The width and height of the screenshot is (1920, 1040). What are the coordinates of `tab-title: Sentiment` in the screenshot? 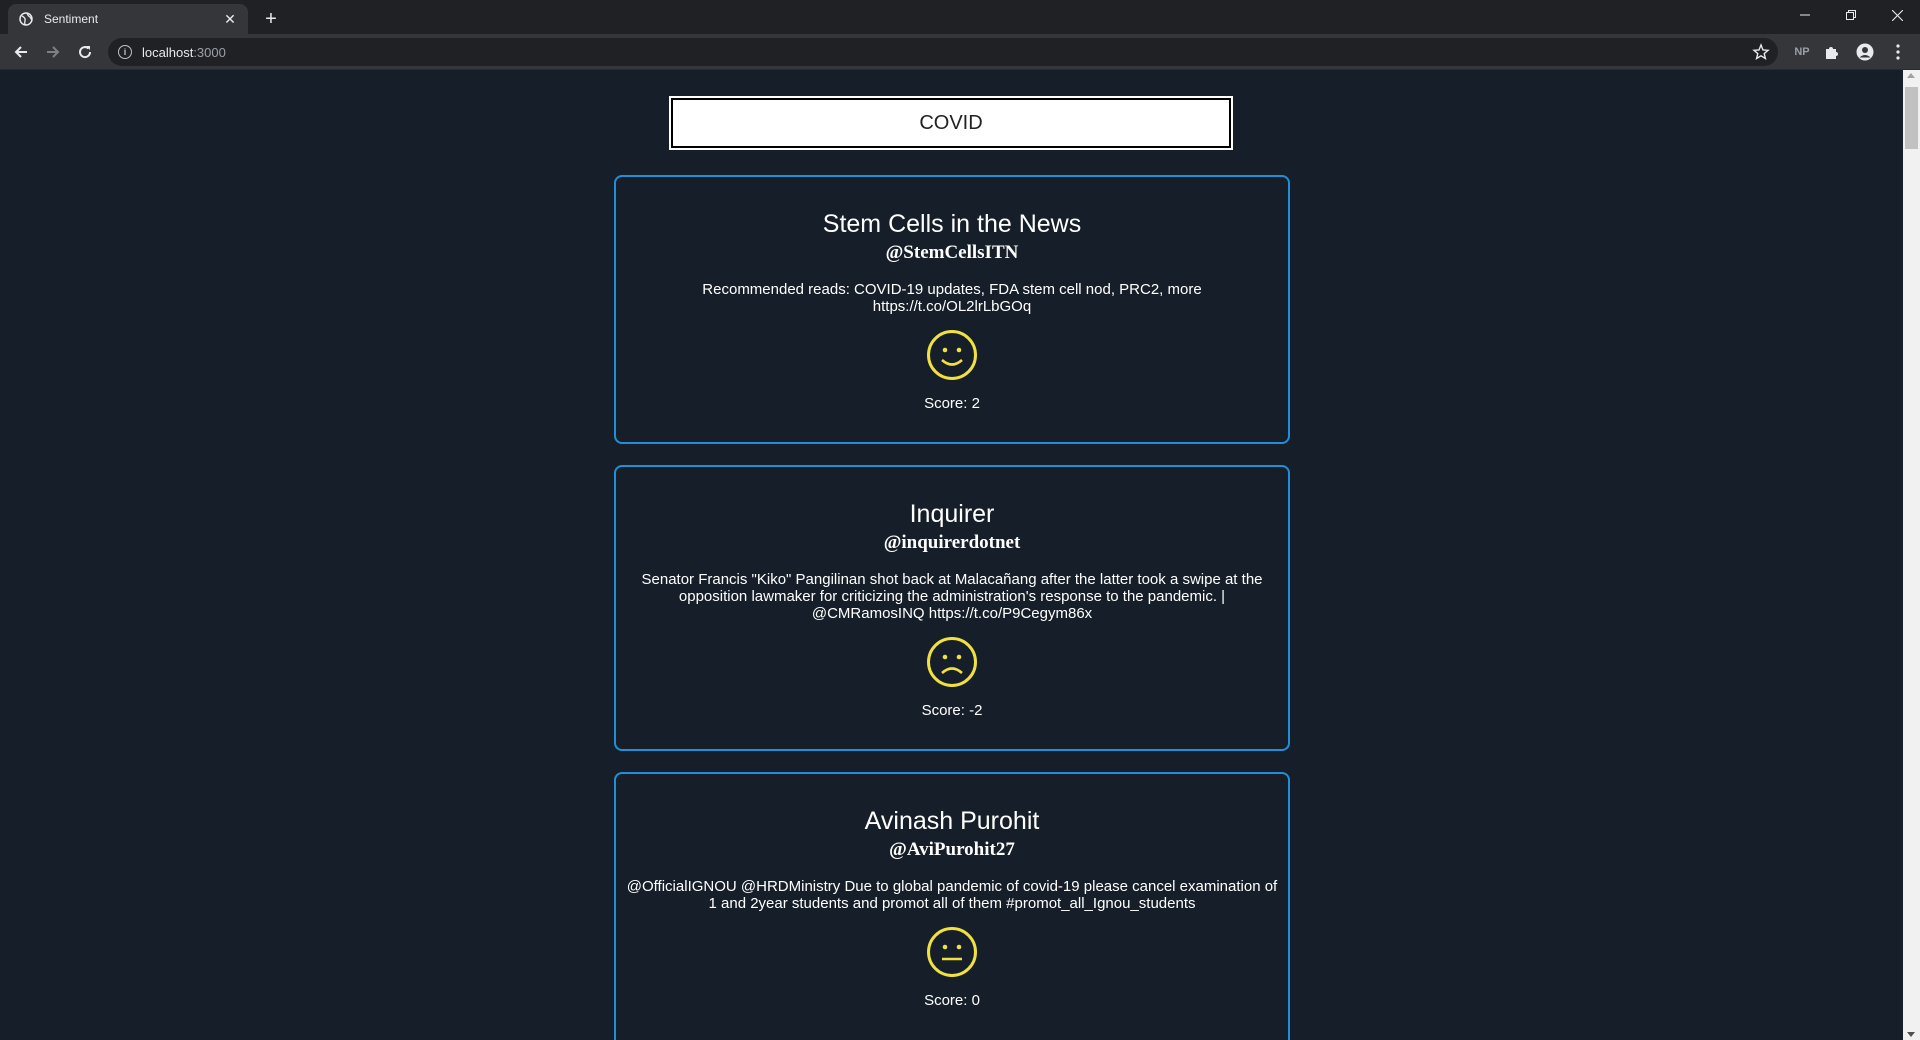 It's located at (71, 19).